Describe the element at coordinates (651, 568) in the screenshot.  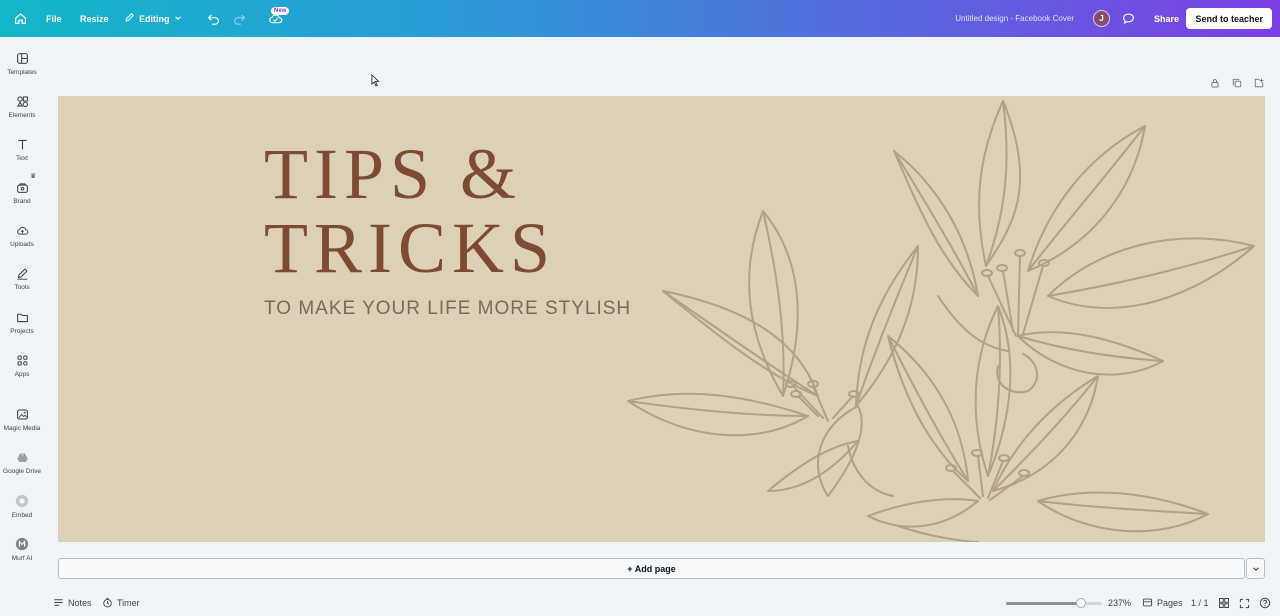
I see `add-page-button: + Add page` at that location.